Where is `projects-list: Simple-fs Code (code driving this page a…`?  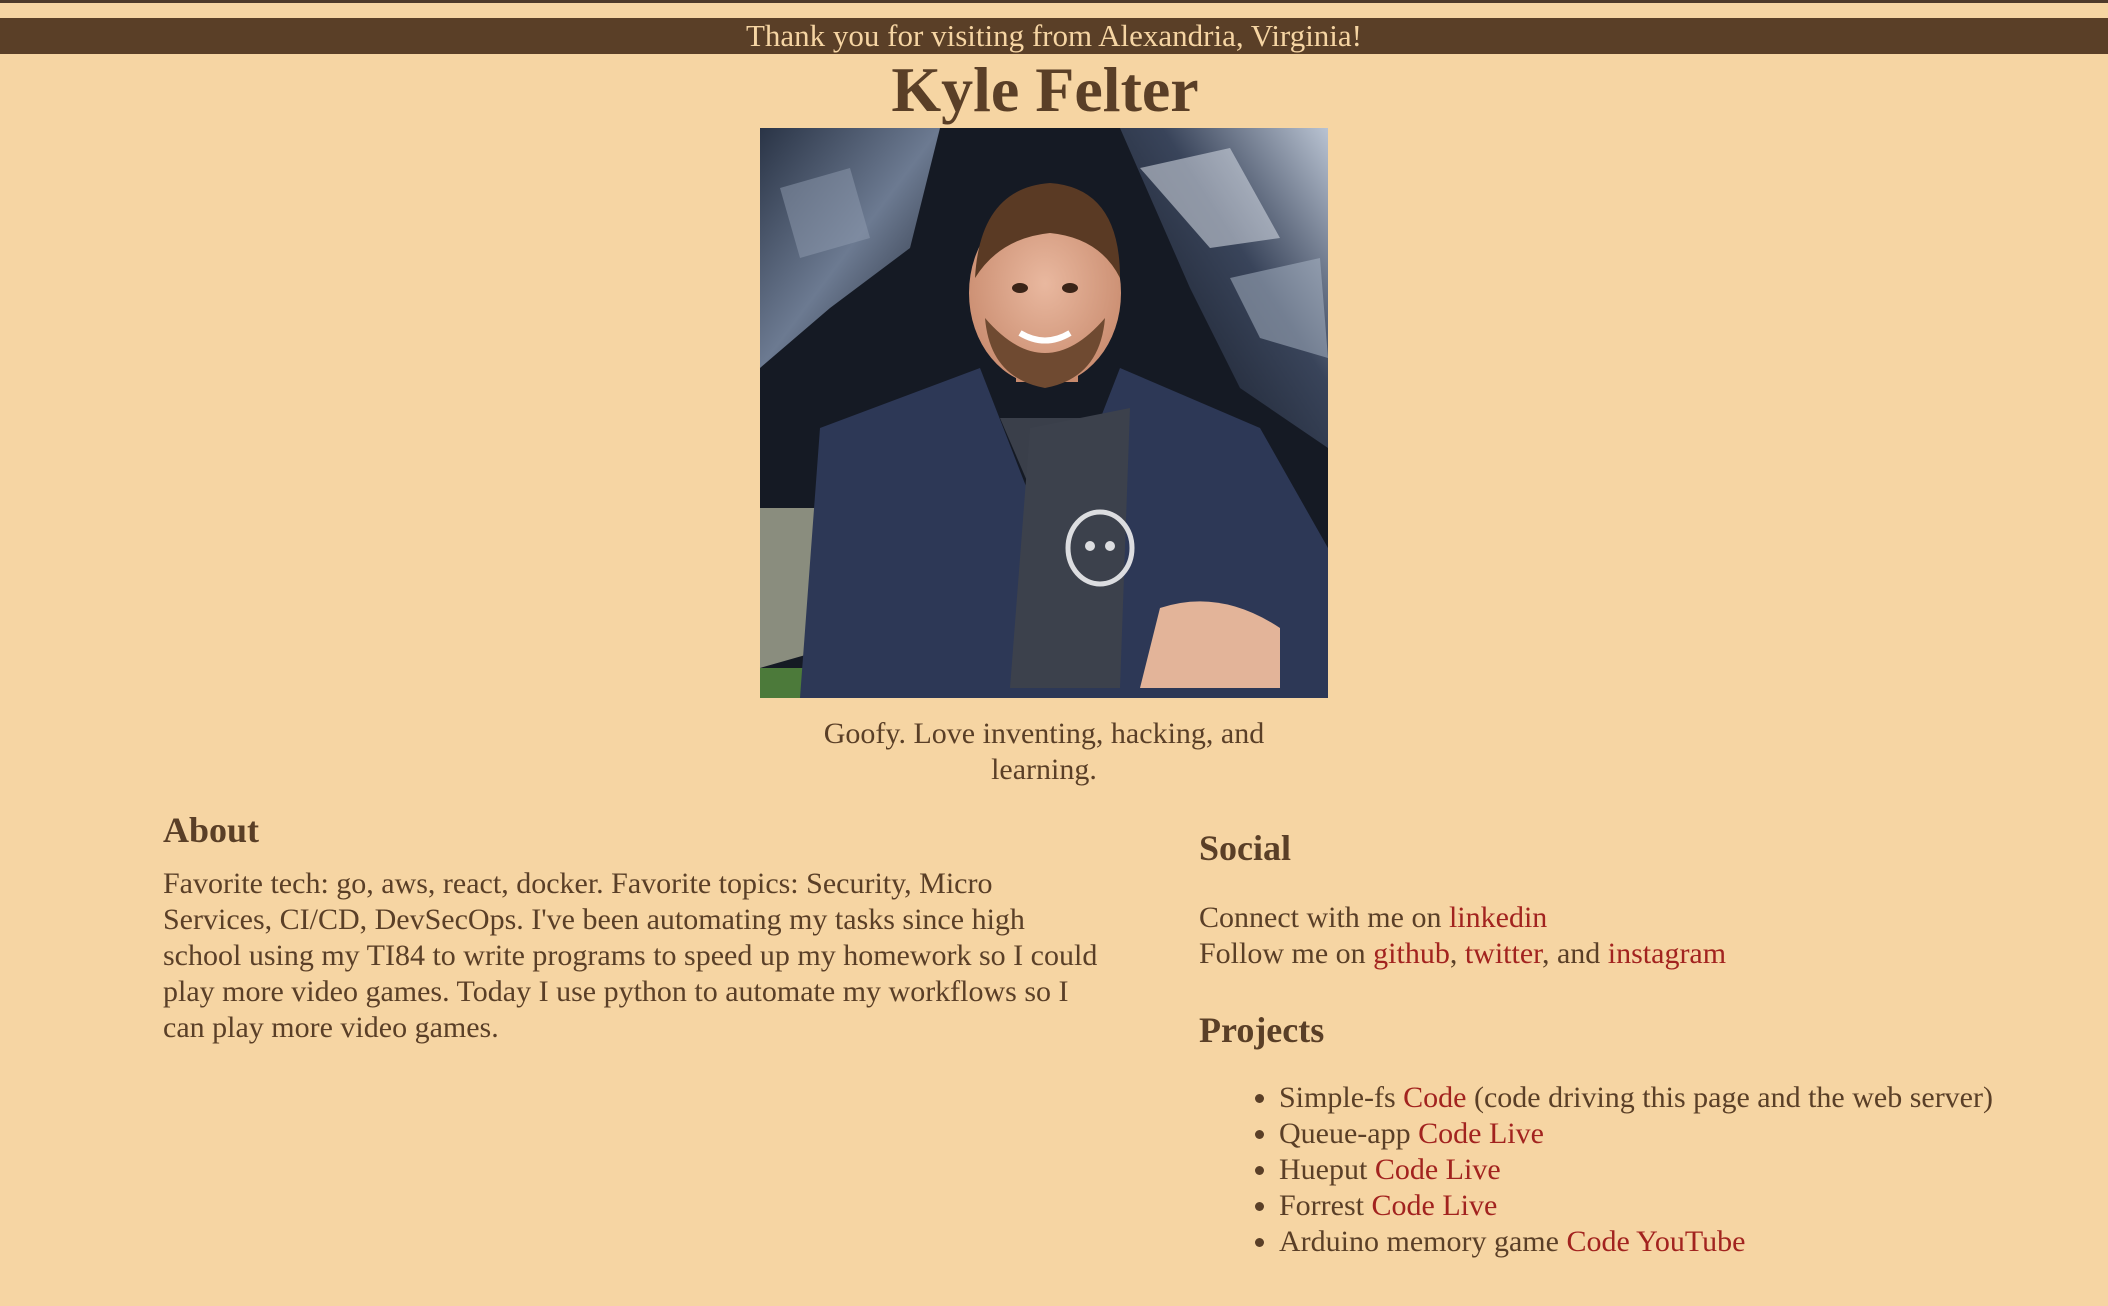
projects-list: Simple-fs Code (code driving this page a… is located at coordinates (1639, 1170).